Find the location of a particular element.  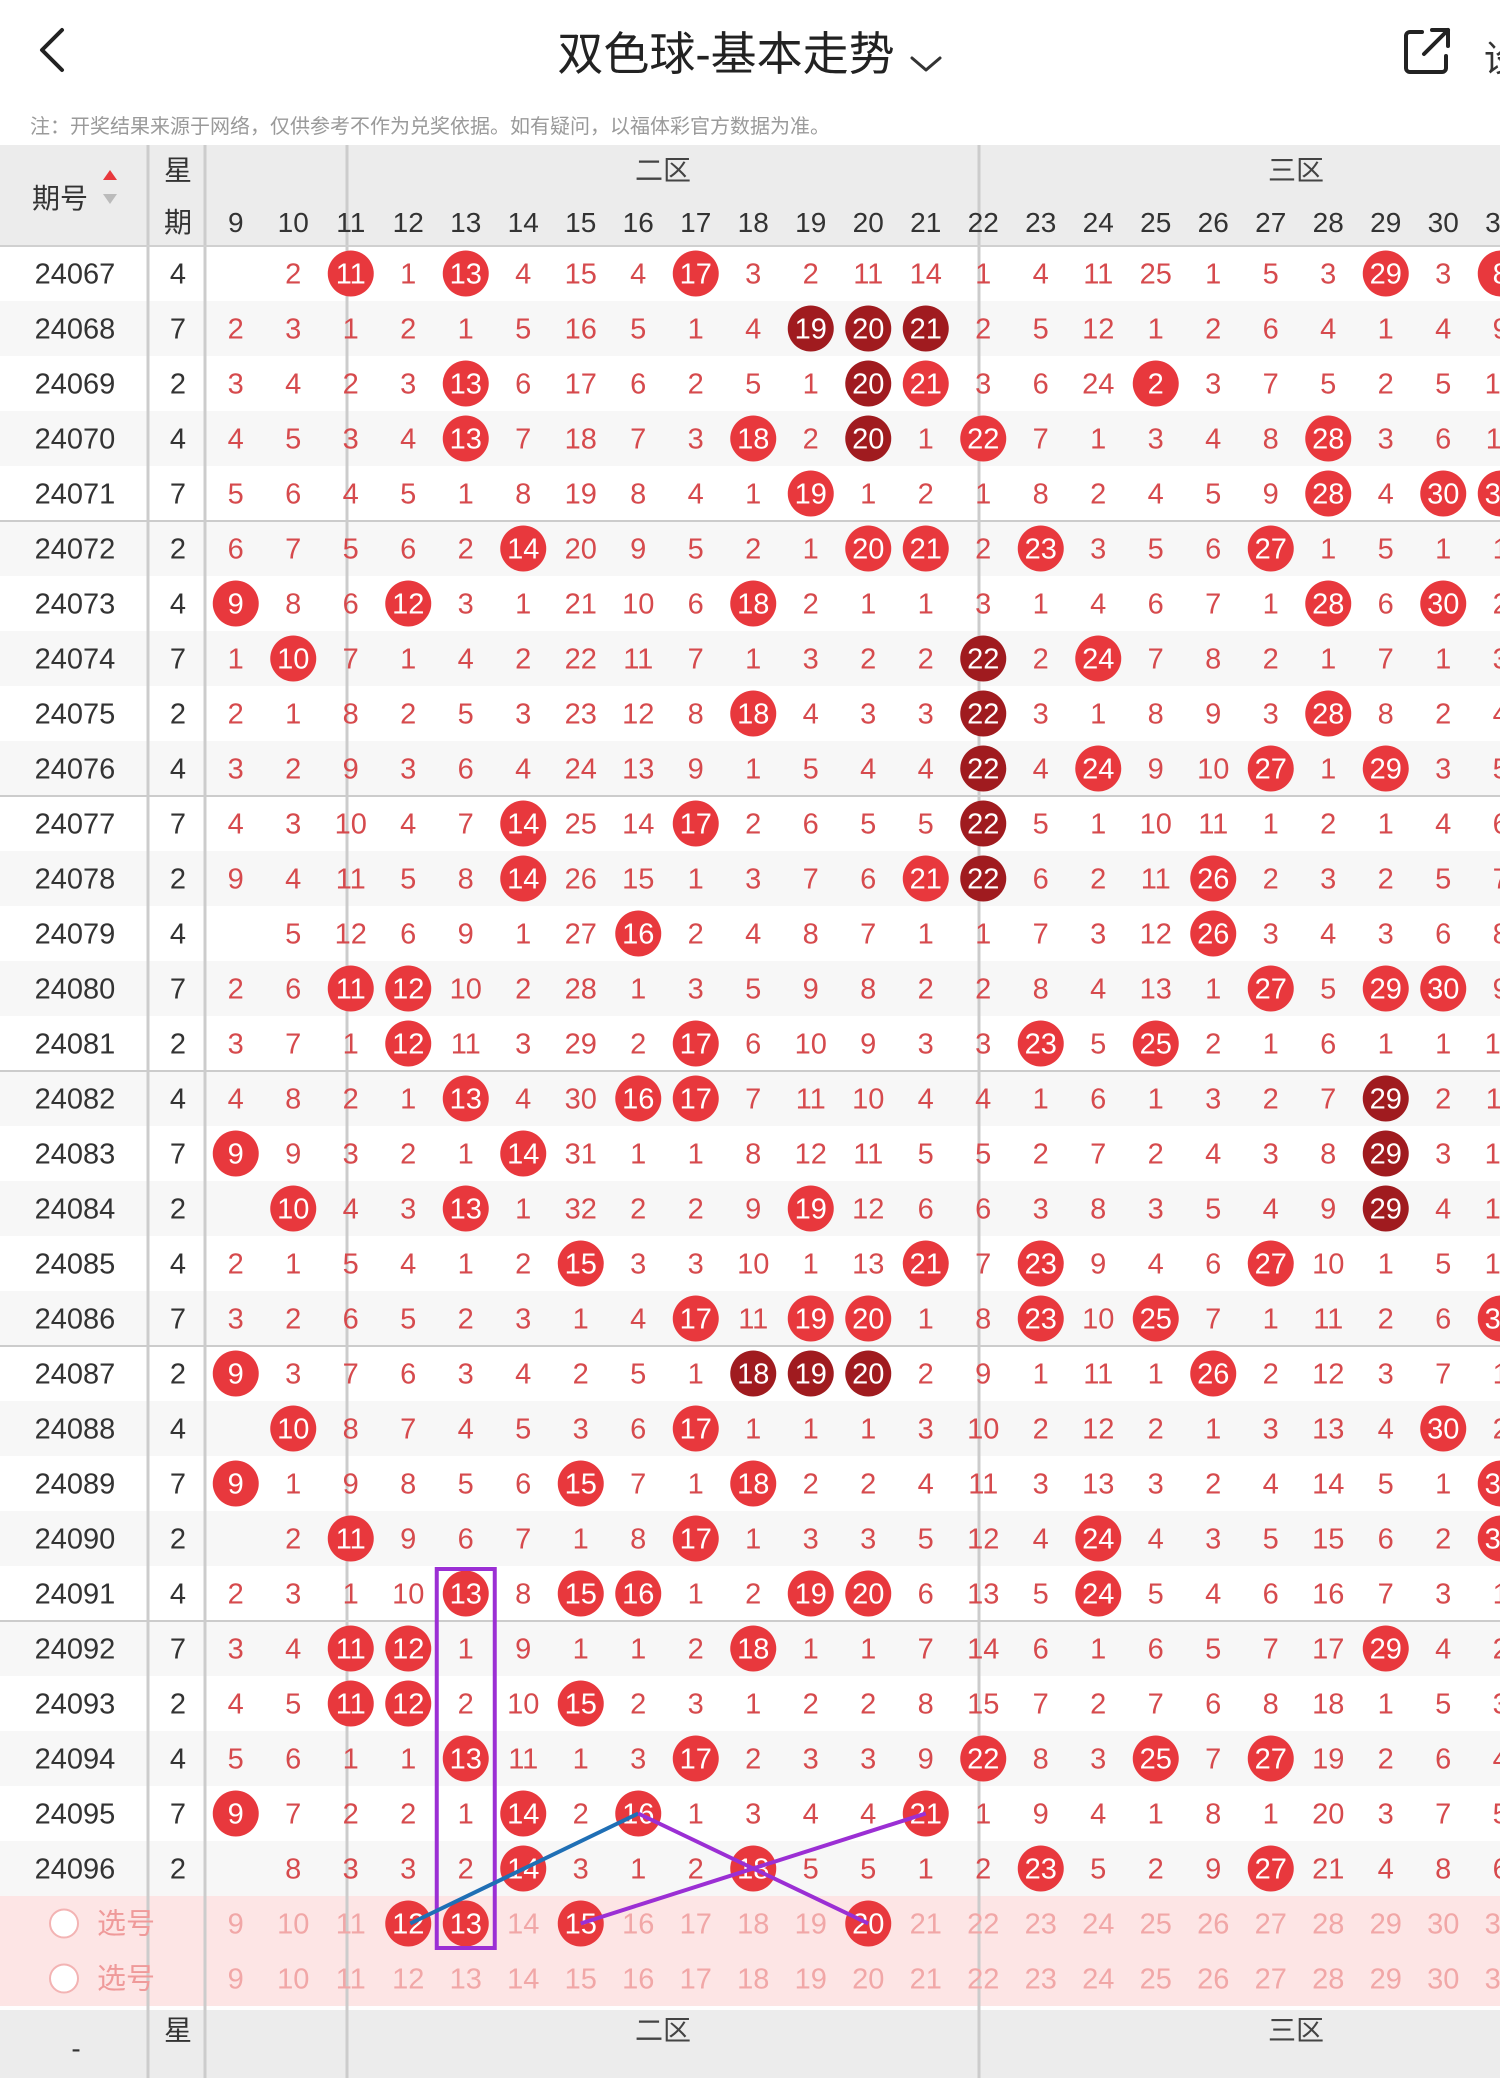

omission-value: 7 is located at coordinates (1213, 1760).